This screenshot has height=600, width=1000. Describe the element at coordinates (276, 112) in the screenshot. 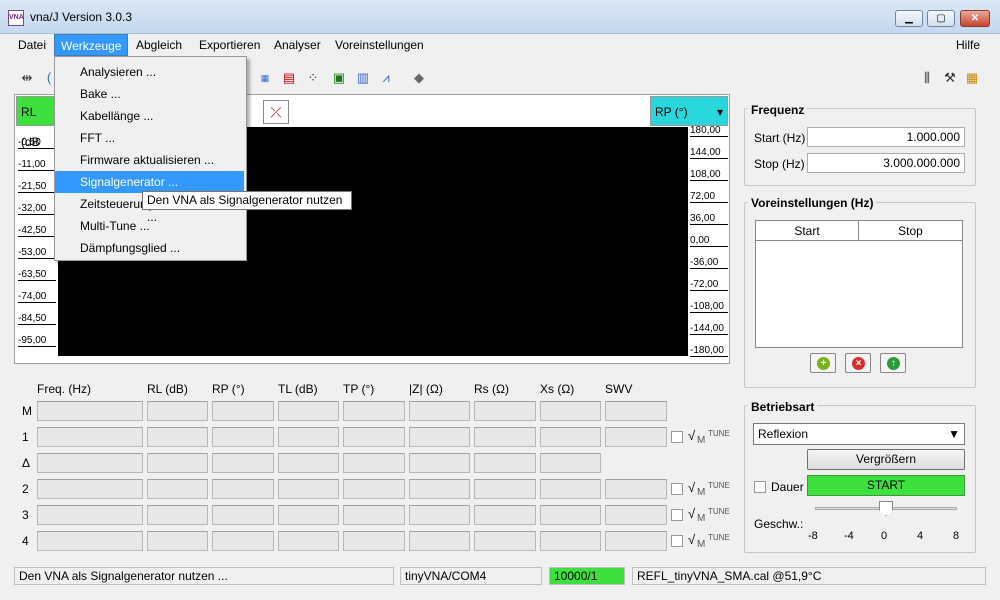

I see `marker-clear-button: ⤫` at that location.